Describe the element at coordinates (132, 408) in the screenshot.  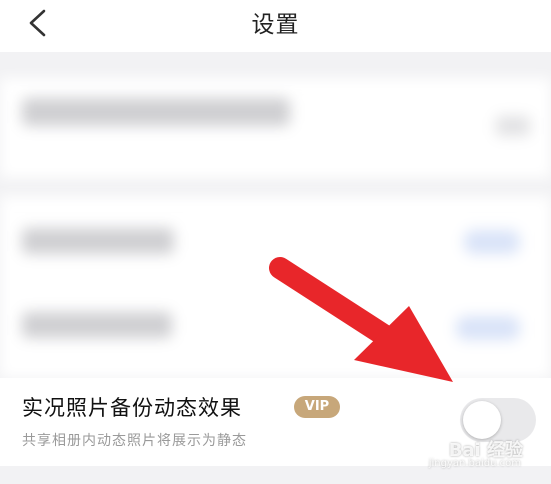
I see `live-photo-setting-title: 实况照片备份动态效果` at that location.